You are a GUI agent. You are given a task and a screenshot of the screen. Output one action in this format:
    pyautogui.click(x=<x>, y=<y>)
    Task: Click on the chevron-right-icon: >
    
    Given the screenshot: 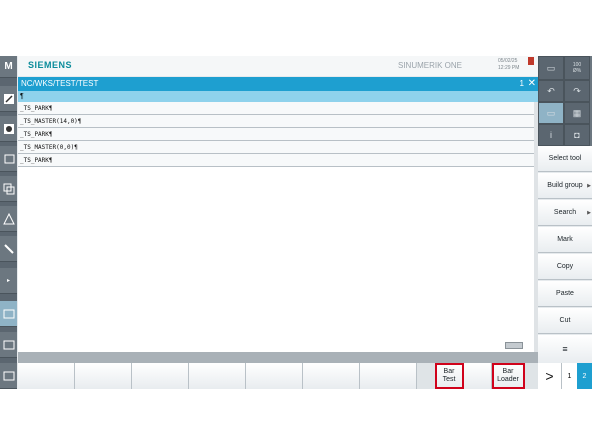 What is the action you would take?
    pyautogui.click(x=549, y=376)
    